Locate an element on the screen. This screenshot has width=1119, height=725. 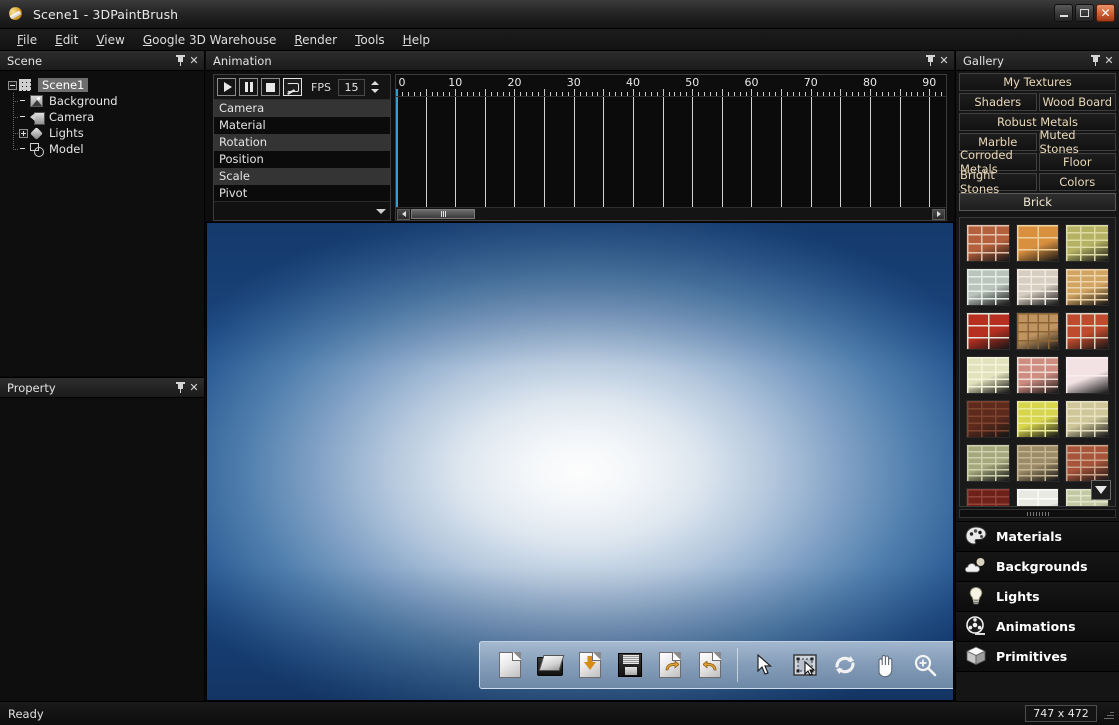
menu-google-3d-warehouse: Google 3D Warehouse is located at coordinates (210, 40).